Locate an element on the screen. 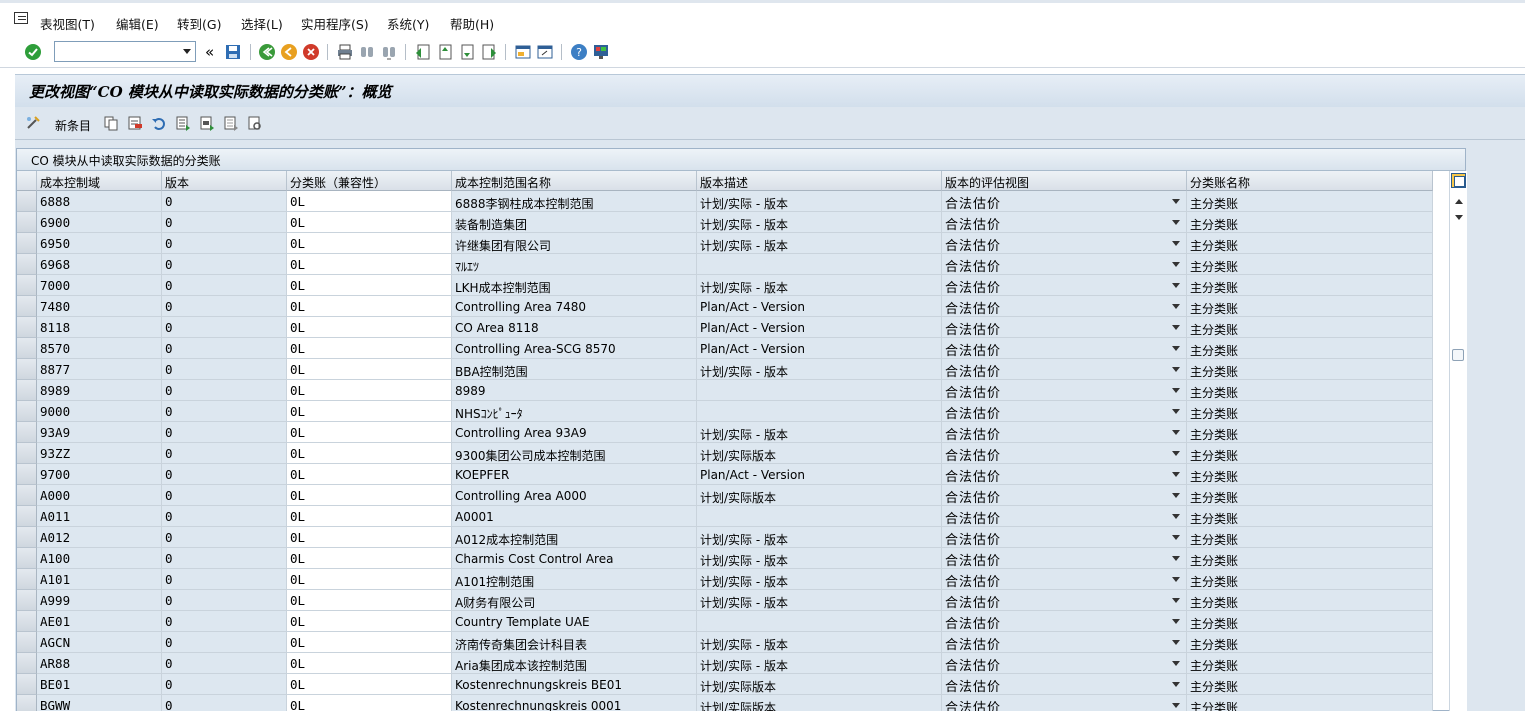 This screenshot has width=1525, height=711. column-header-co-area-name: 成本控制范围名称 is located at coordinates (574, 181).